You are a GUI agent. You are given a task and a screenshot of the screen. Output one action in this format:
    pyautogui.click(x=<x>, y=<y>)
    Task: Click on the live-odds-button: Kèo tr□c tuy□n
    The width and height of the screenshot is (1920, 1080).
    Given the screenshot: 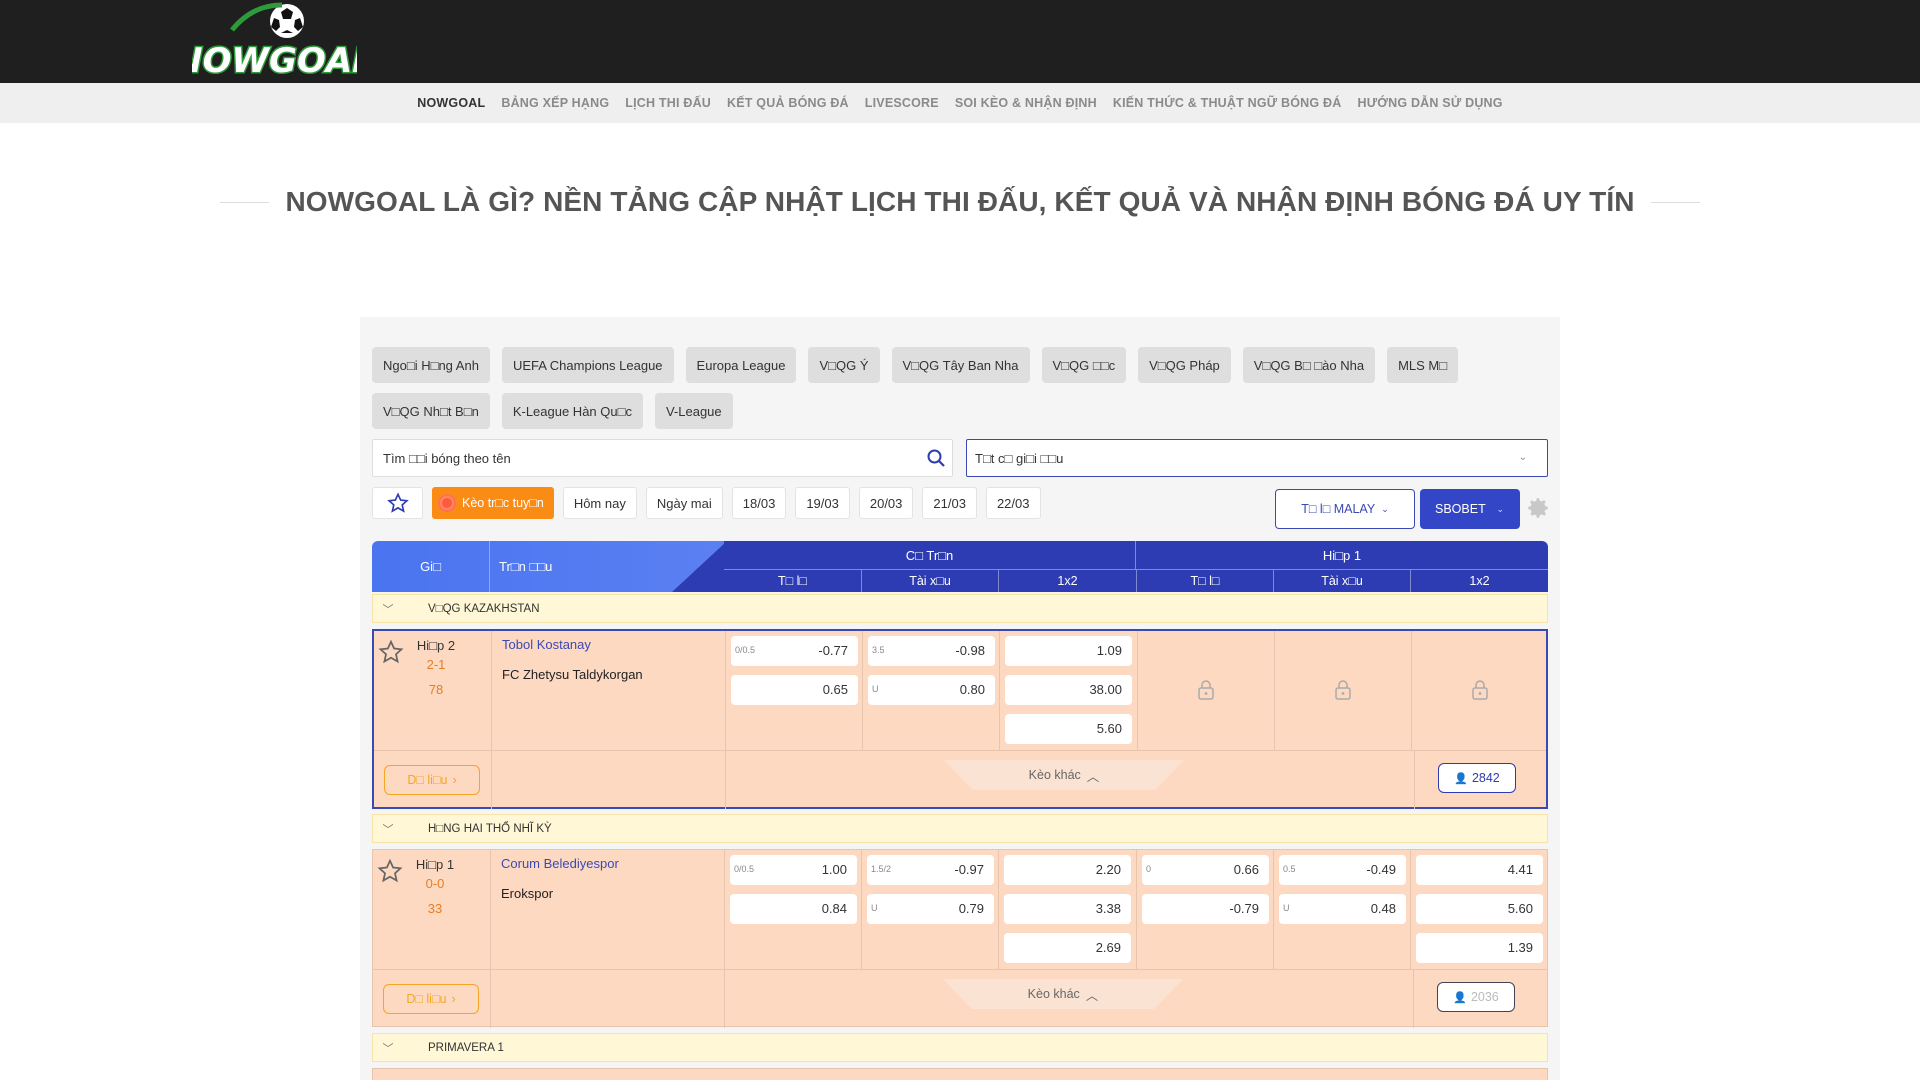 What is the action you would take?
    pyautogui.click(x=493, y=503)
    